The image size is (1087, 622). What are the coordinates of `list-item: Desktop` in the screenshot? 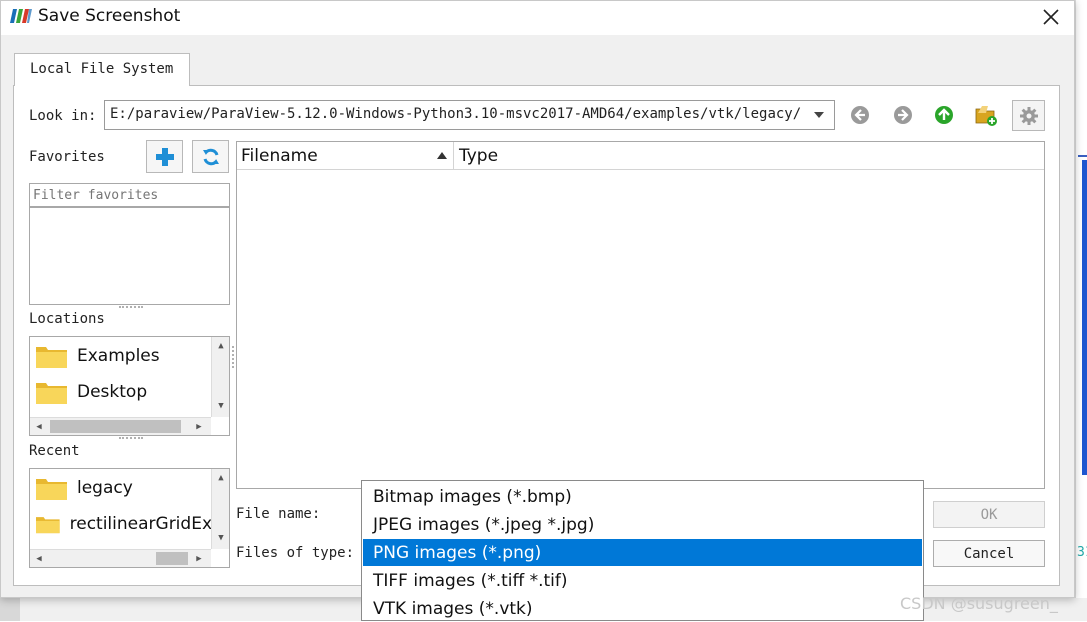 It's located at (91, 392).